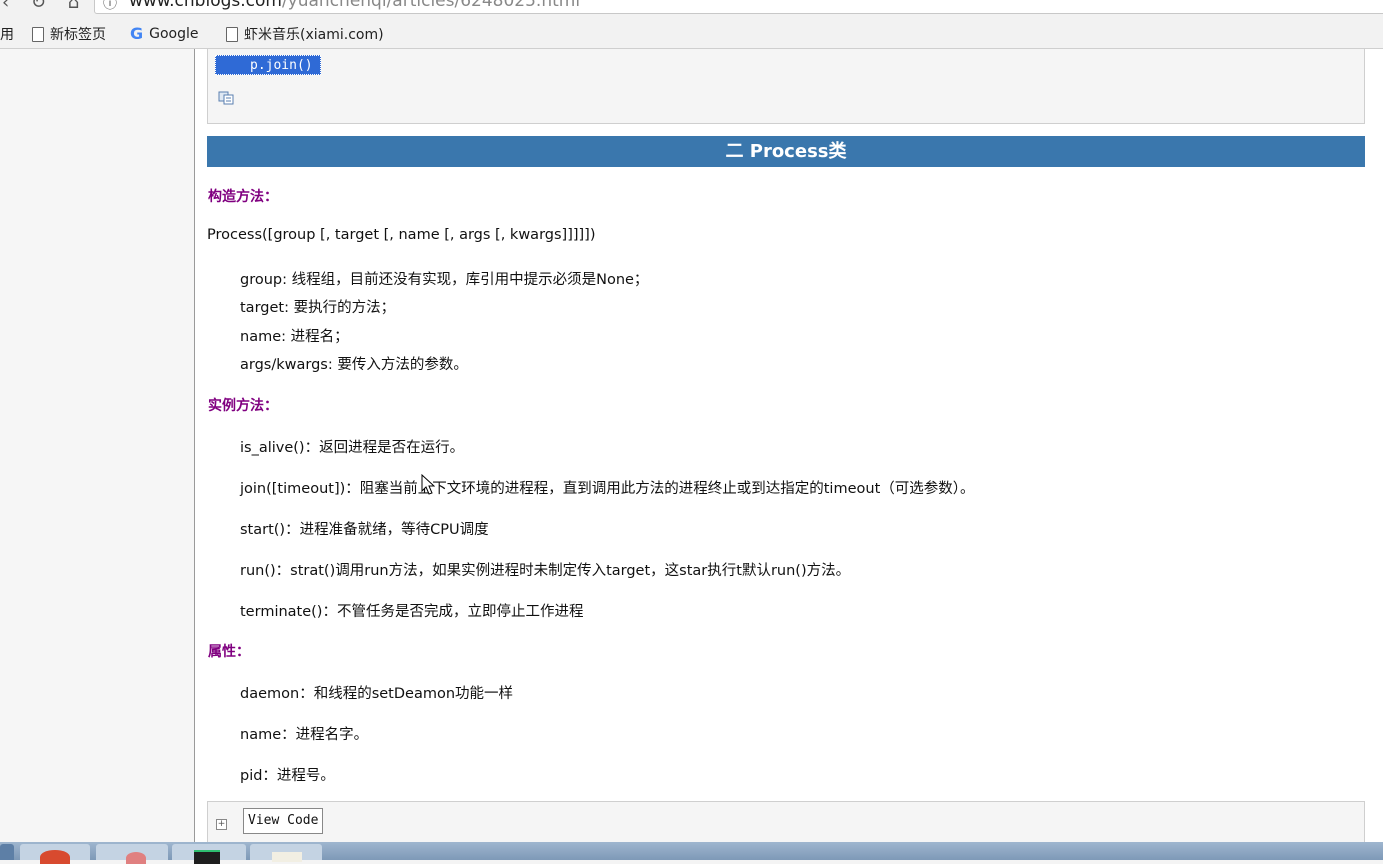 The width and height of the screenshot is (1383, 864). I want to click on expand-icon: +, so click(221, 824).